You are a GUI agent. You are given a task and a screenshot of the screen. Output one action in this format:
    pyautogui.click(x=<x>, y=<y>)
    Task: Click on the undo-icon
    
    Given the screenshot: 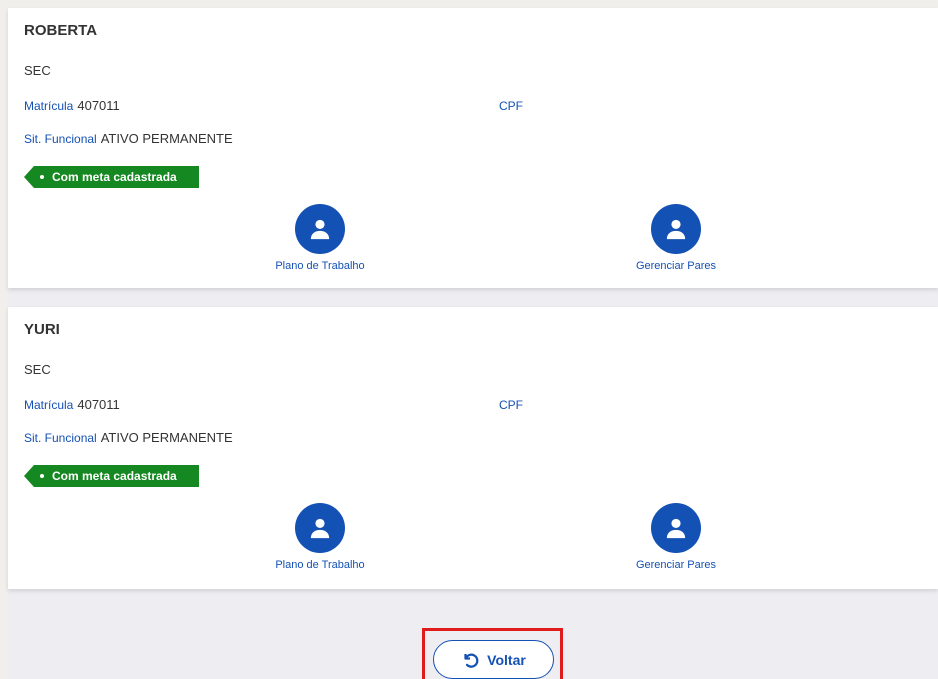 What is the action you would take?
    pyautogui.click(x=471, y=660)
    